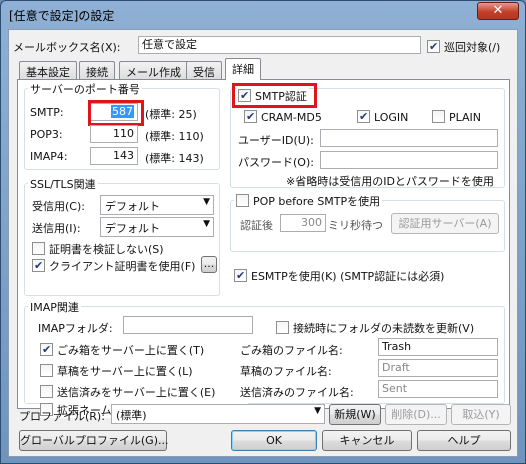 The height and width of the screenshot is (464, 526). What do you see at coordinates (384, 328) in the screenshot?
I see `update-unread-label: 接続時にフォルダの未読数を更新(V)` at bounding box center [384, 328].